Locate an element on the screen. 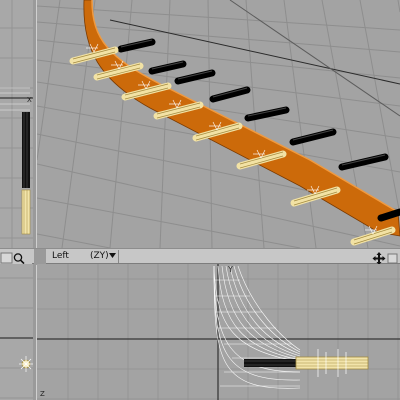 This screenshot has width=400, height=400. wireframe-mesh is located at coordinates (257, 327).